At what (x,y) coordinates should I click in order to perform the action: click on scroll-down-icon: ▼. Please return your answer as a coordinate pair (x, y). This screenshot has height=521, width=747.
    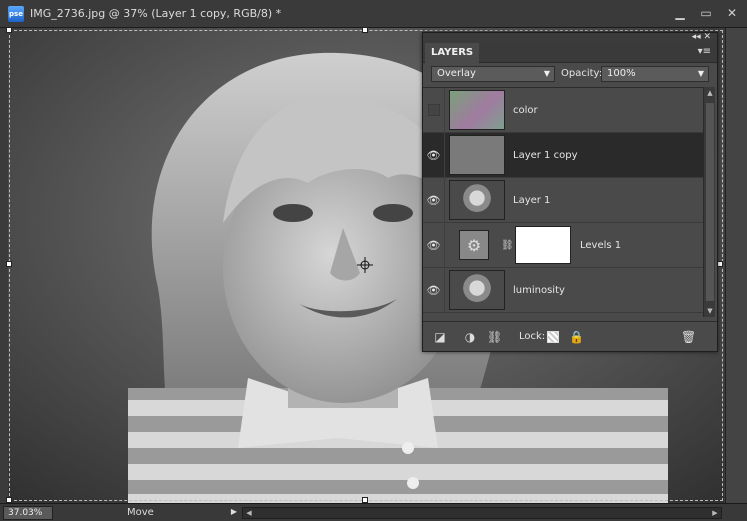
    Looking at the image, I should click on (710, 311).